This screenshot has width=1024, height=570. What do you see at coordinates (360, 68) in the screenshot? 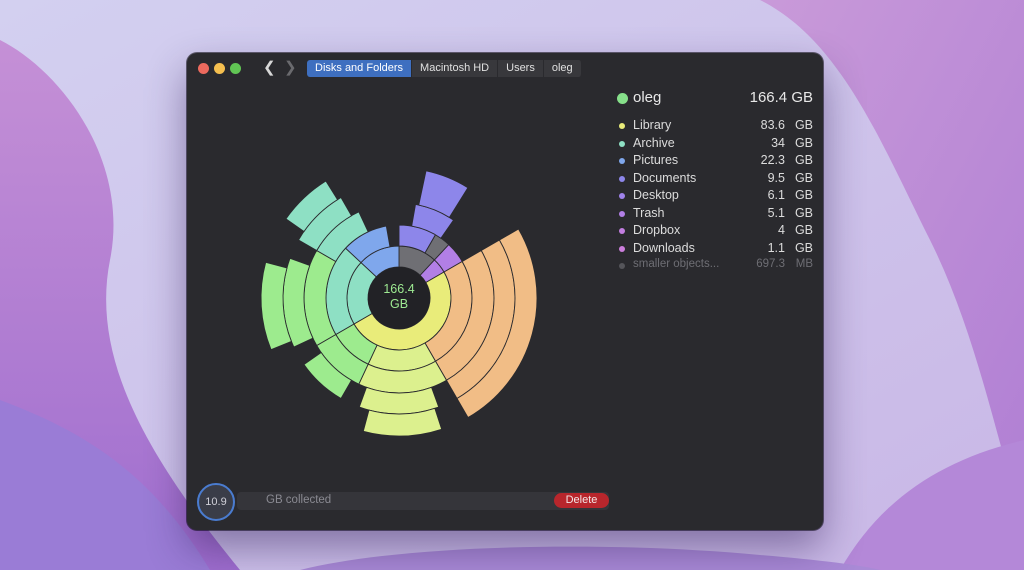
I see `breadcrumb-disks-and-folders: Disks and Folders` at bounding box center [360, 68].